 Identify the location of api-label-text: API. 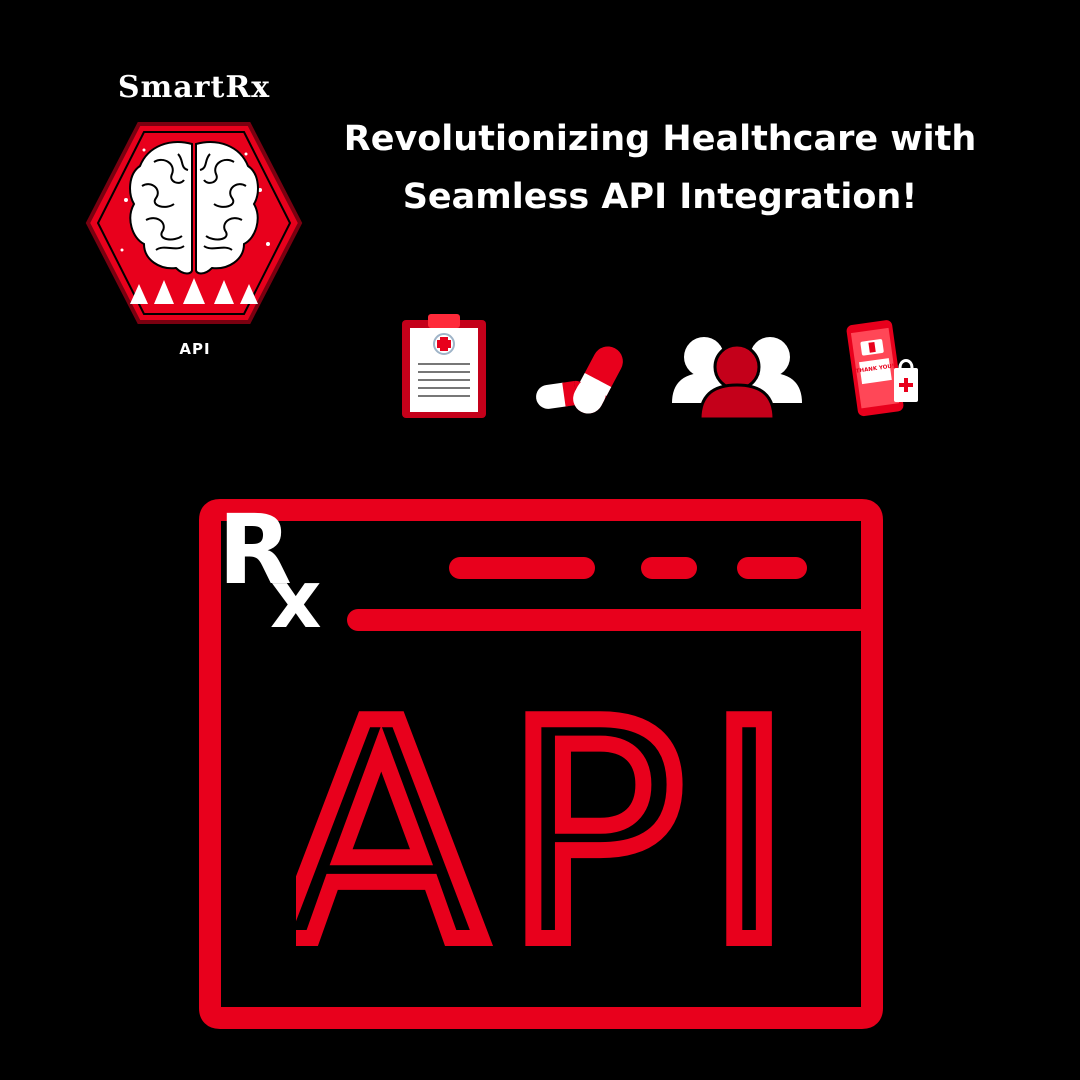
(546, 820).